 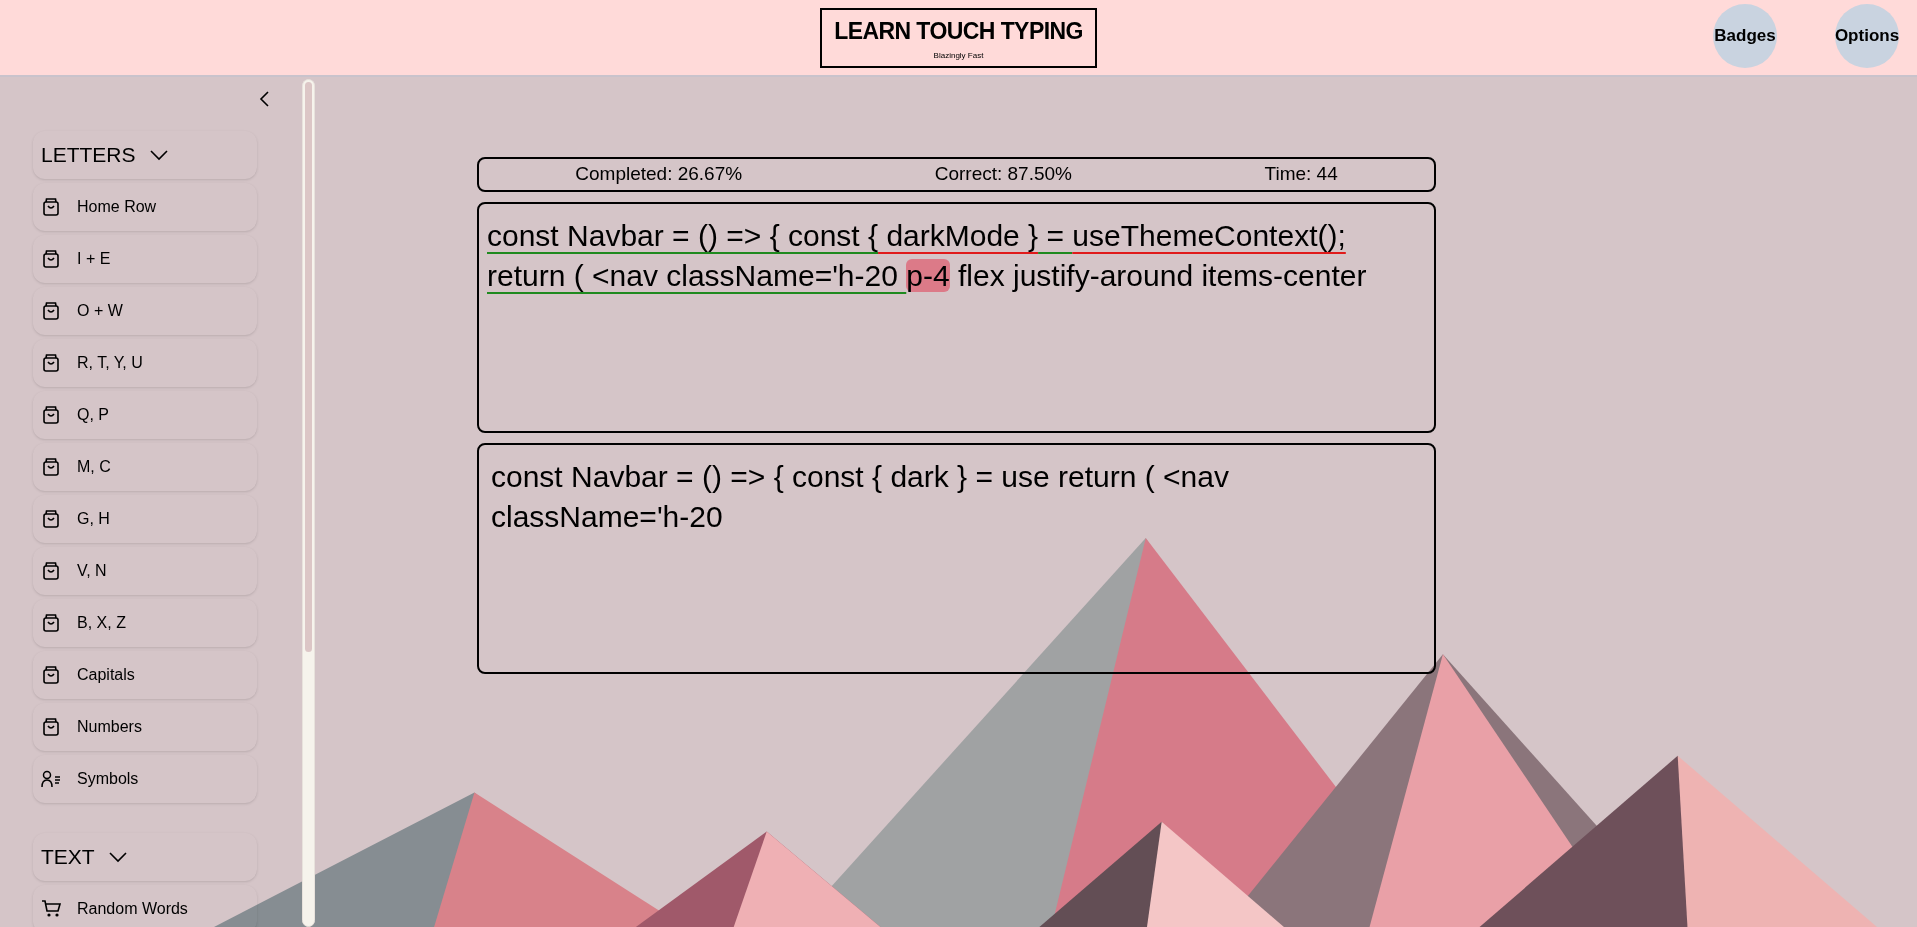 I want to click on sidebar-item: Q, P, so click(x=145, y=415).